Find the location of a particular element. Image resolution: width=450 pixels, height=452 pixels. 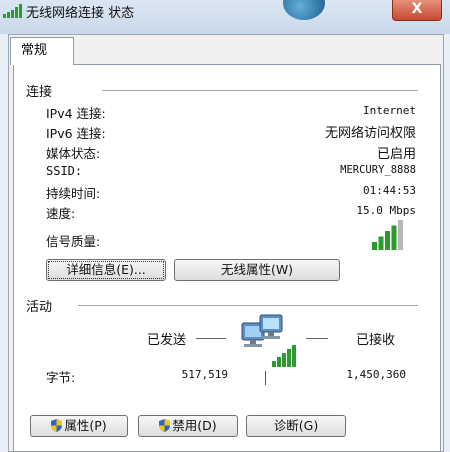

signal-quality-indicator is located at coordinates (387, 235).